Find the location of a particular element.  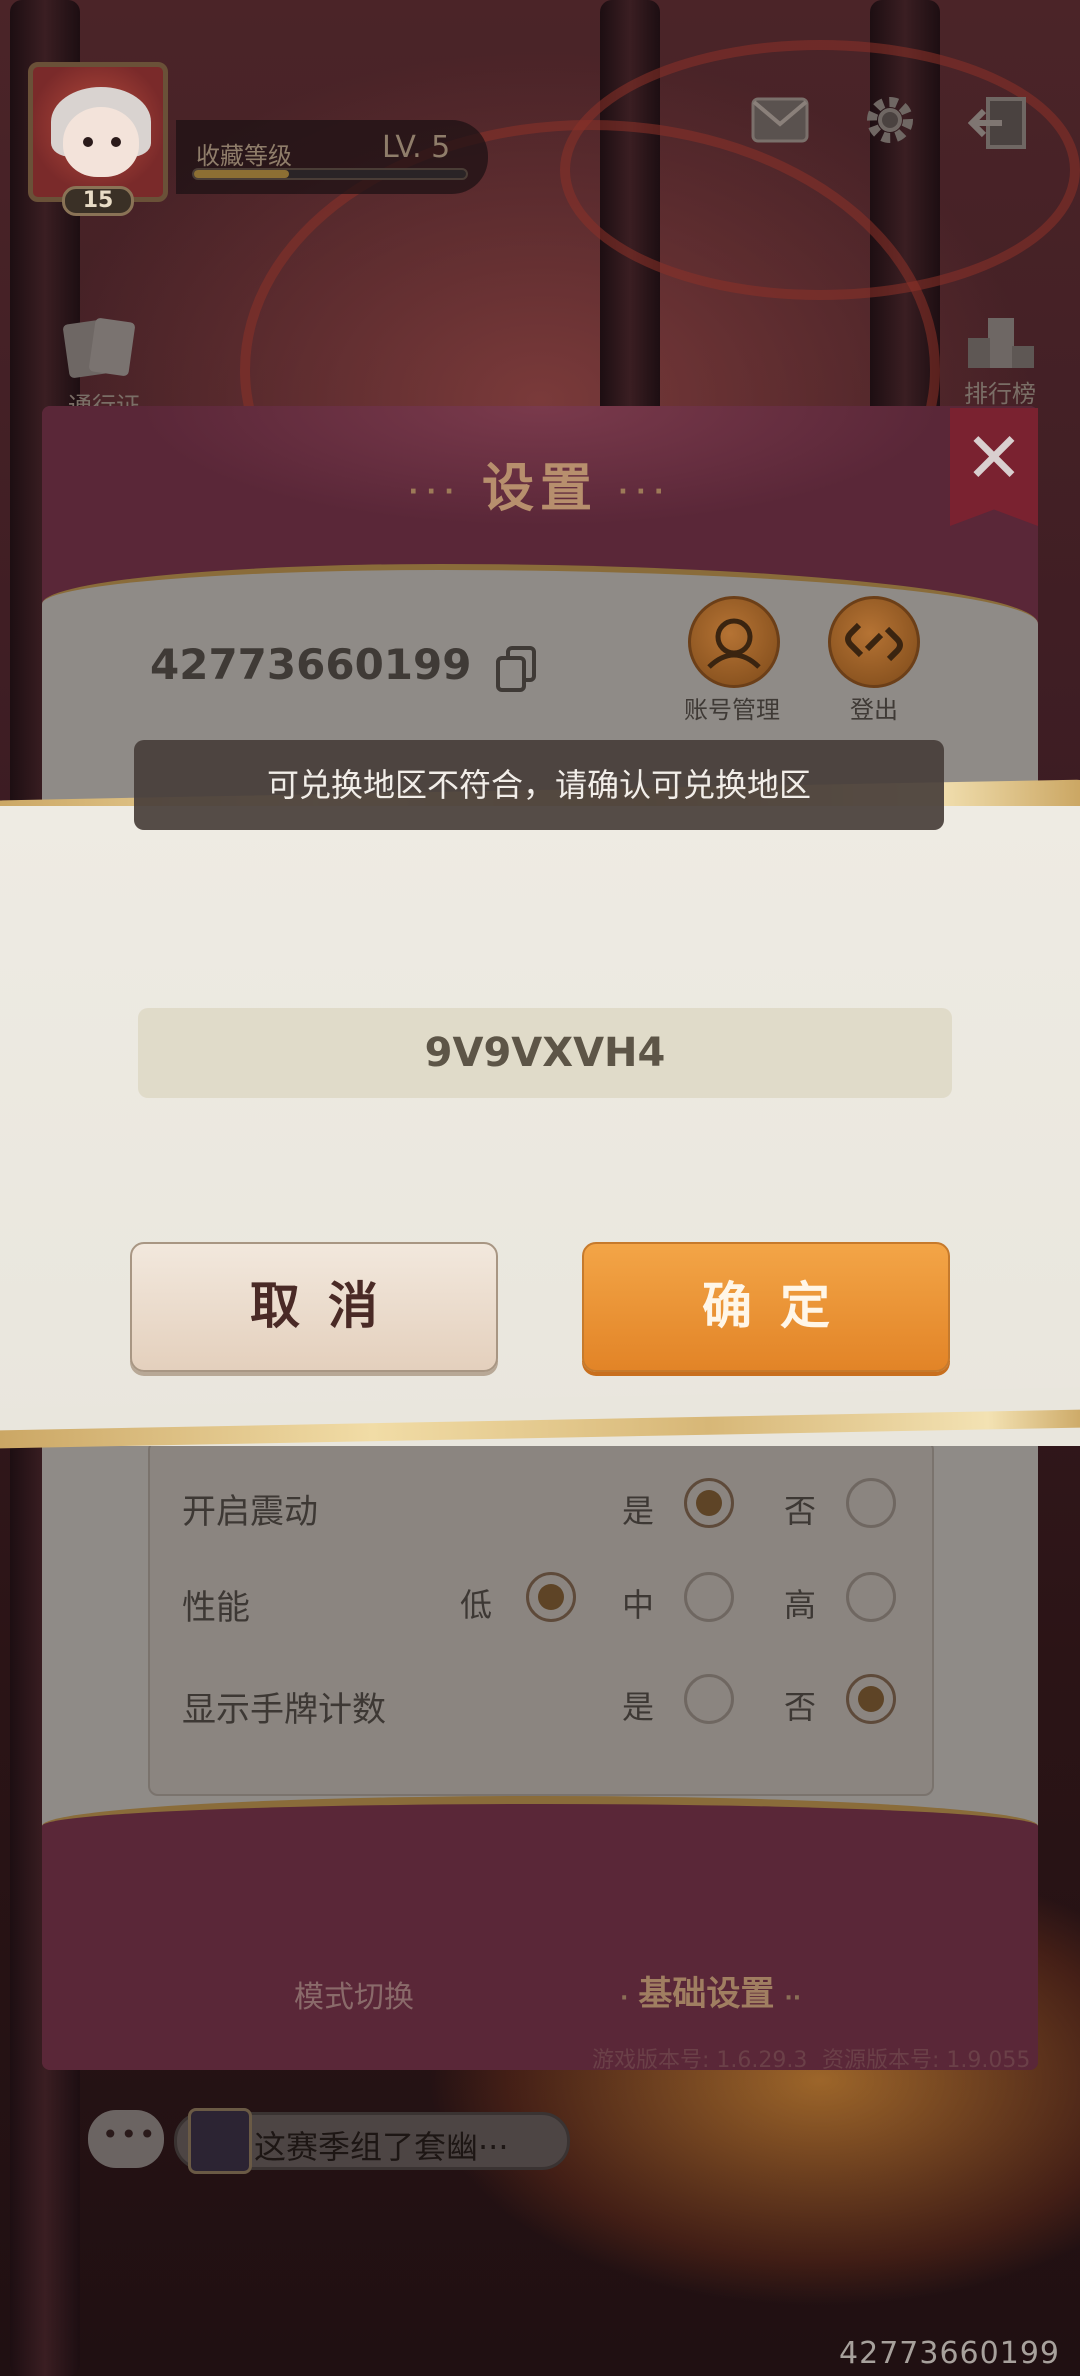

vibration-yes-label: 是 is located at coordinates (638, 1511).